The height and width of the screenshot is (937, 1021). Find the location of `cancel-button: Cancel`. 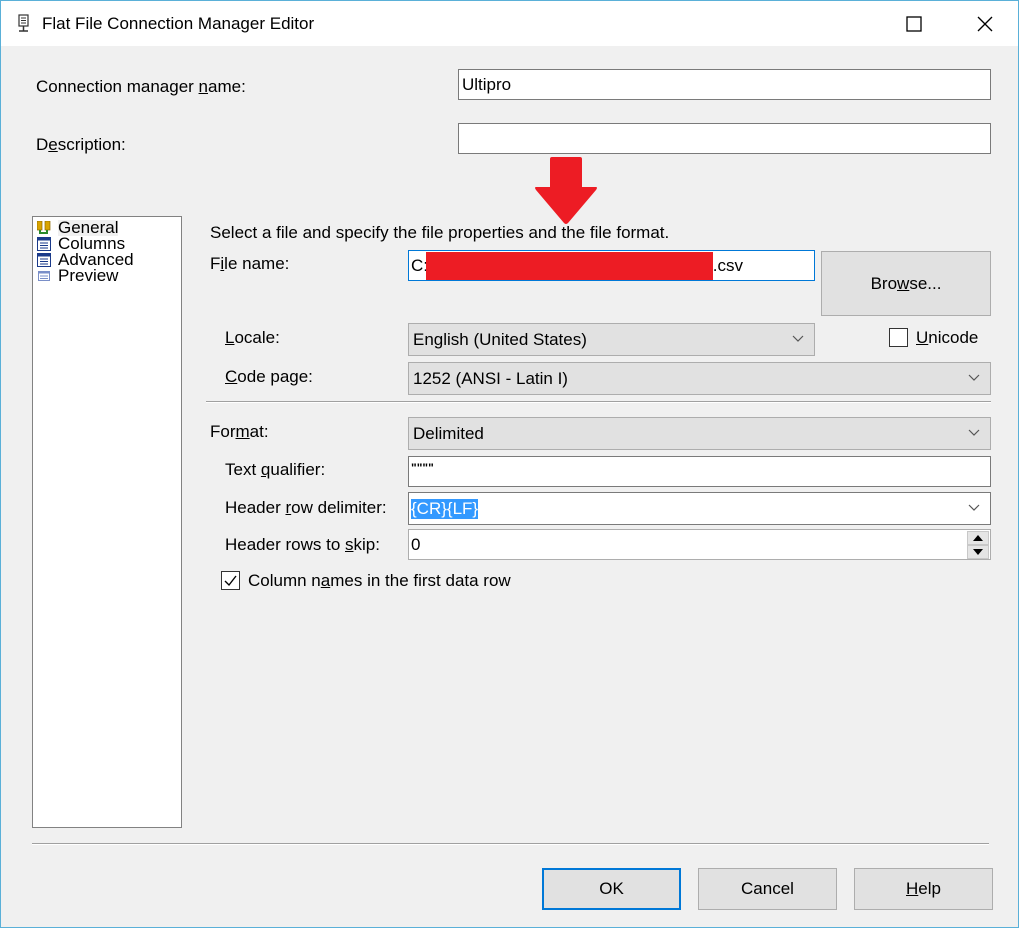

cancel-button: Cancel is located at coordinates (767, 889).